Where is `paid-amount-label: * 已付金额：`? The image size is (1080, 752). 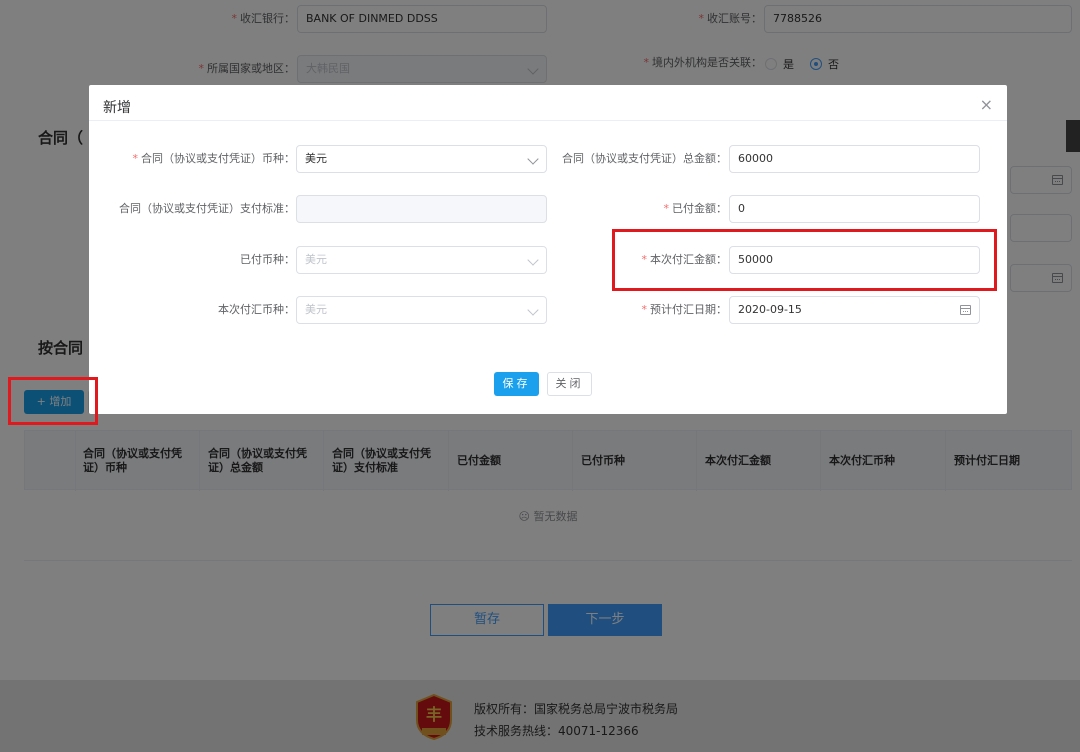
paid-amount-label: * 已付金额： is located at coordinates (695, 208).